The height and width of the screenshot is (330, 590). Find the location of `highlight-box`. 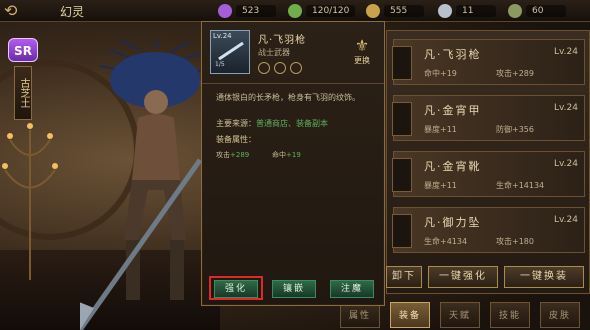

highlight-box is located at coordinates (236, 288).